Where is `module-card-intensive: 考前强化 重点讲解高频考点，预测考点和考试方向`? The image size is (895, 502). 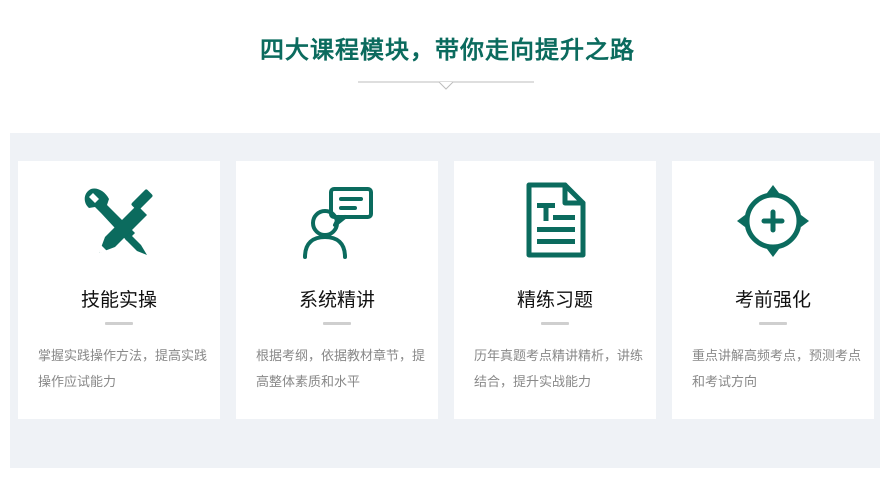 module-card-intensive: 考前强化 重点讲解高频考点，预测考点和考试方向 is located at coordinates (773, 290).